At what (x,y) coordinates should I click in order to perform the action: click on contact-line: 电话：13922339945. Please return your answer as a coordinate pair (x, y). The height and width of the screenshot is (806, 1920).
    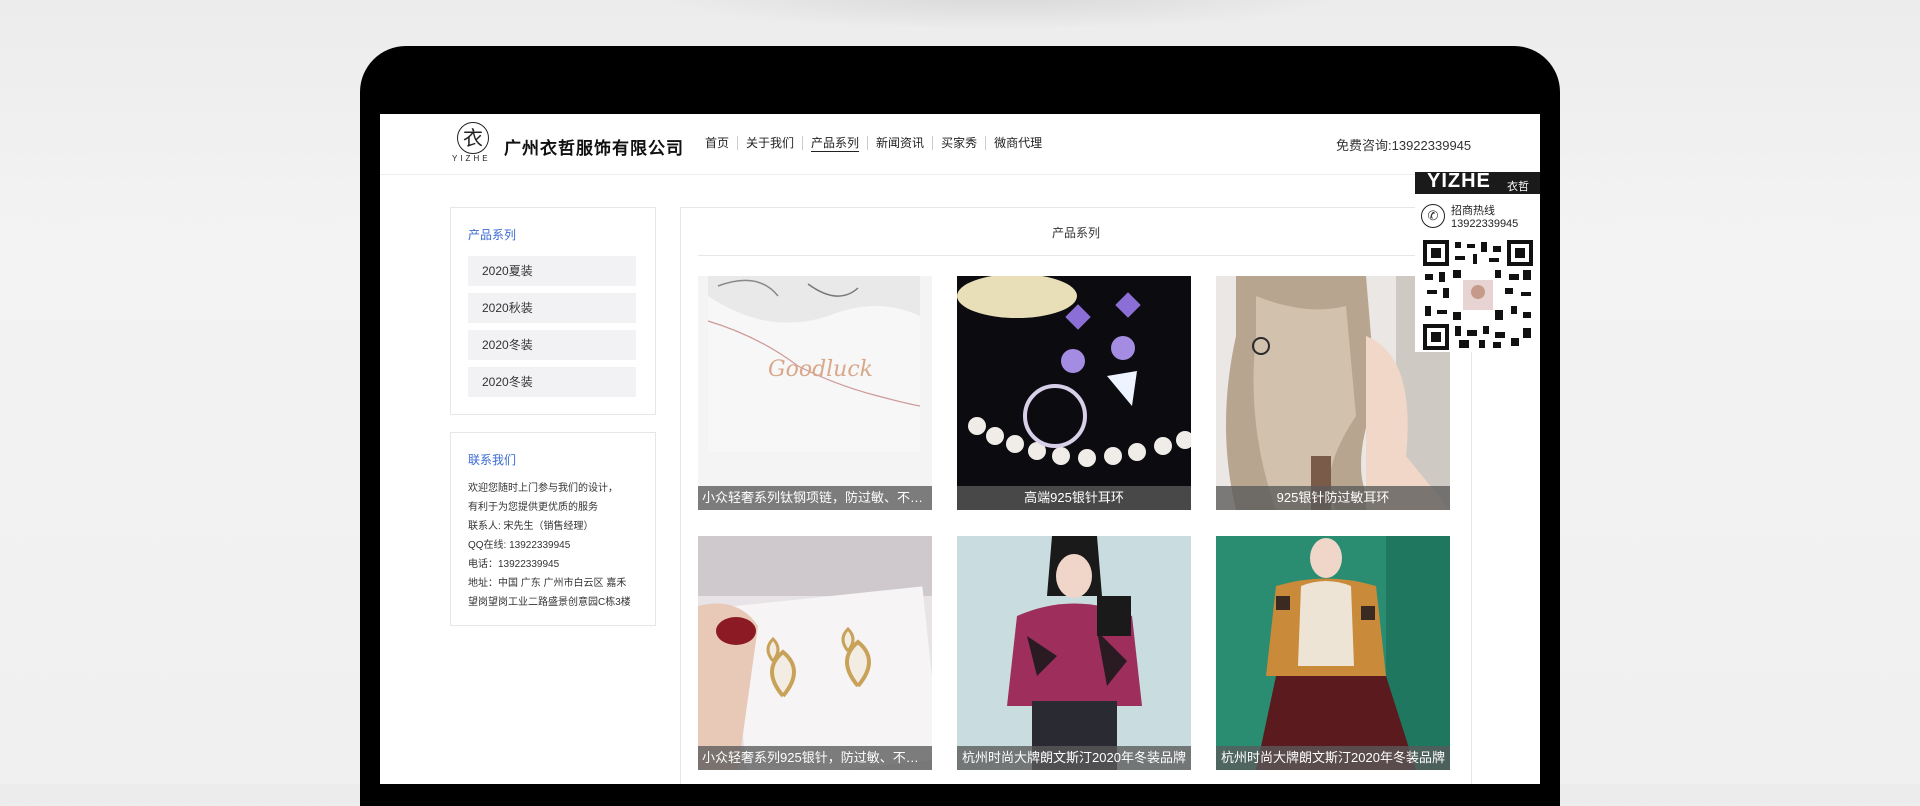
    Looking at the image, I should click on (514, 564).